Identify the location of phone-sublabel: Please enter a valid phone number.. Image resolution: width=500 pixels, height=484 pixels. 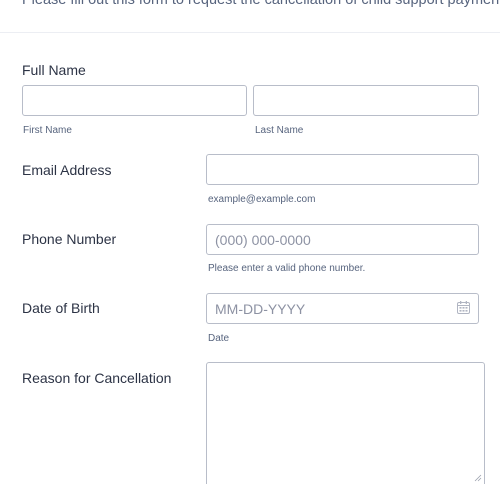
(287, 268).